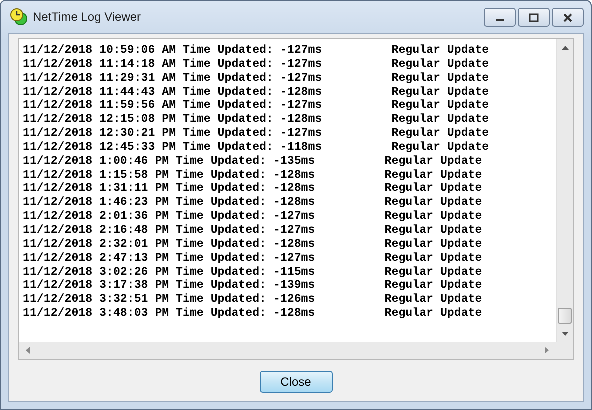 The height and width of the screenshot is (410, 592). I want to click on log-line: 11/12/2018 3:32:51 PM Time Updated: -126ms Regular Update, so click(253, 300).